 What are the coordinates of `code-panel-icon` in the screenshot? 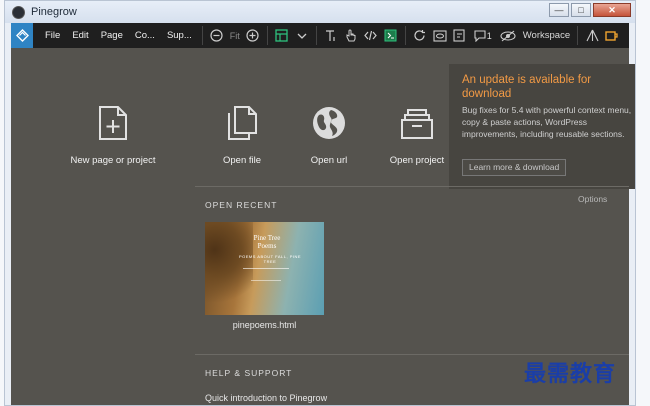 It's located at (391, 35).